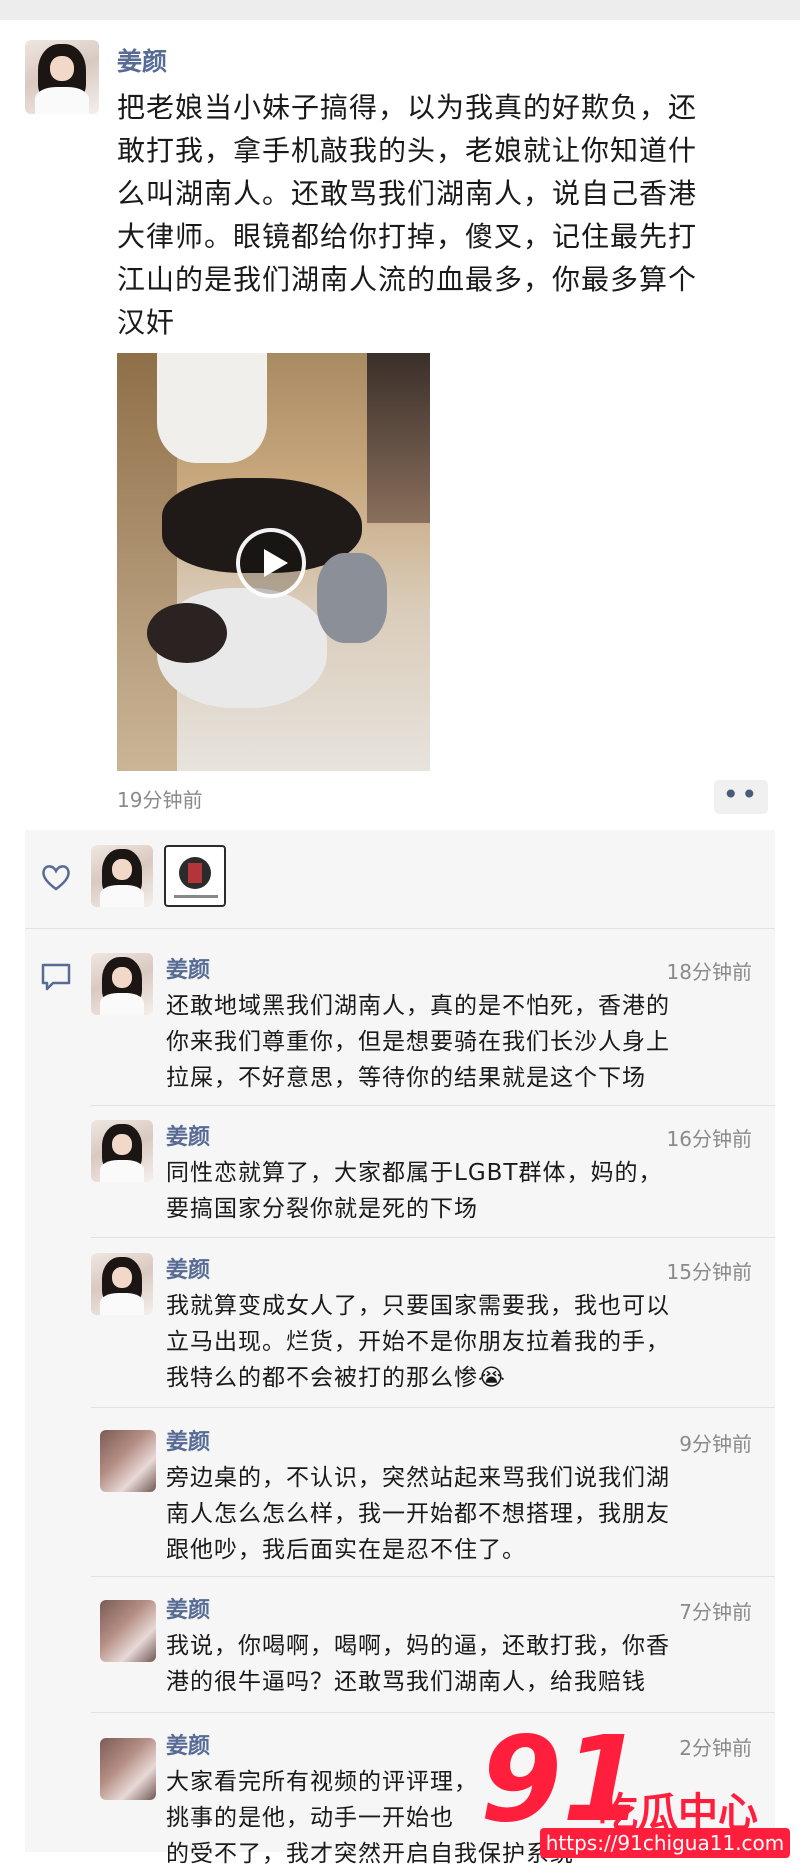  I want to click on comment-icon, so click(56, 977).